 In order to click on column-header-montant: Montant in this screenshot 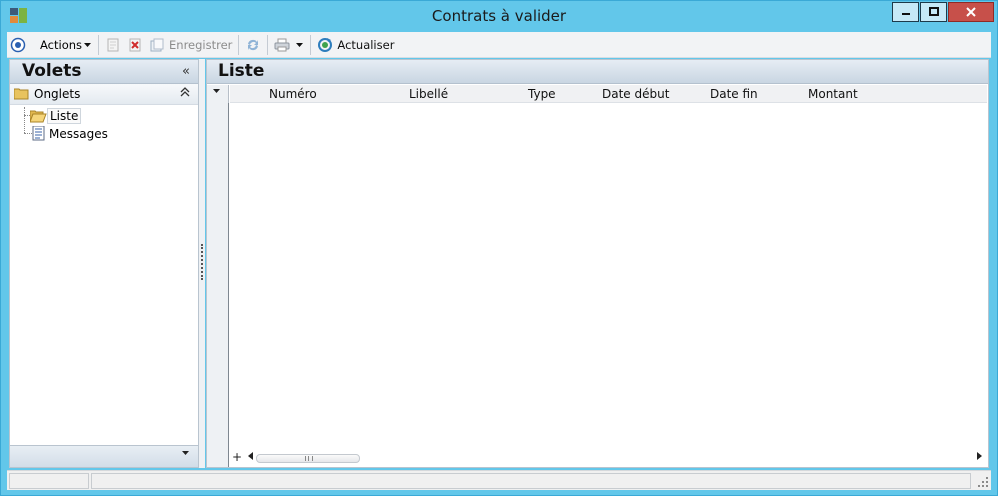, I will do `click(833, 94)`.